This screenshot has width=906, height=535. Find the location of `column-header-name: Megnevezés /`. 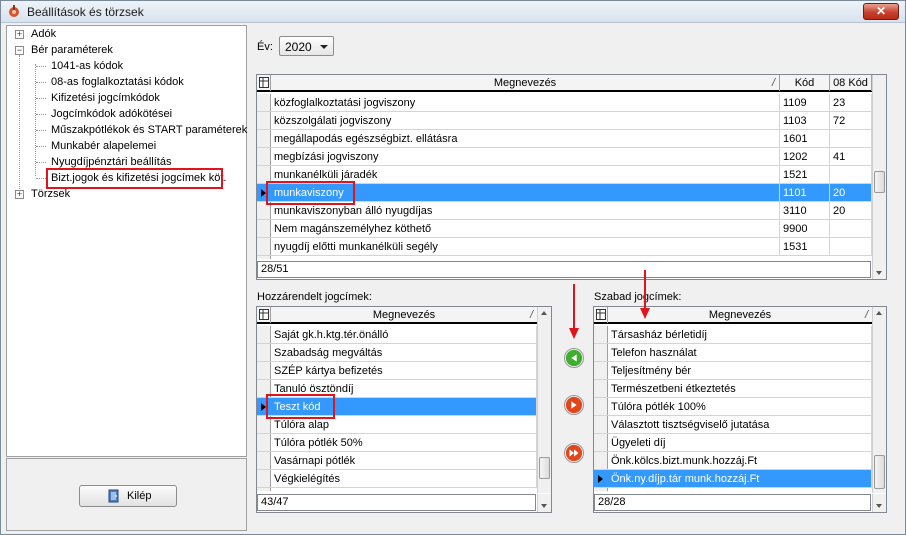

column-header-name: Megnevezés / is located at coordinates (525, 83).